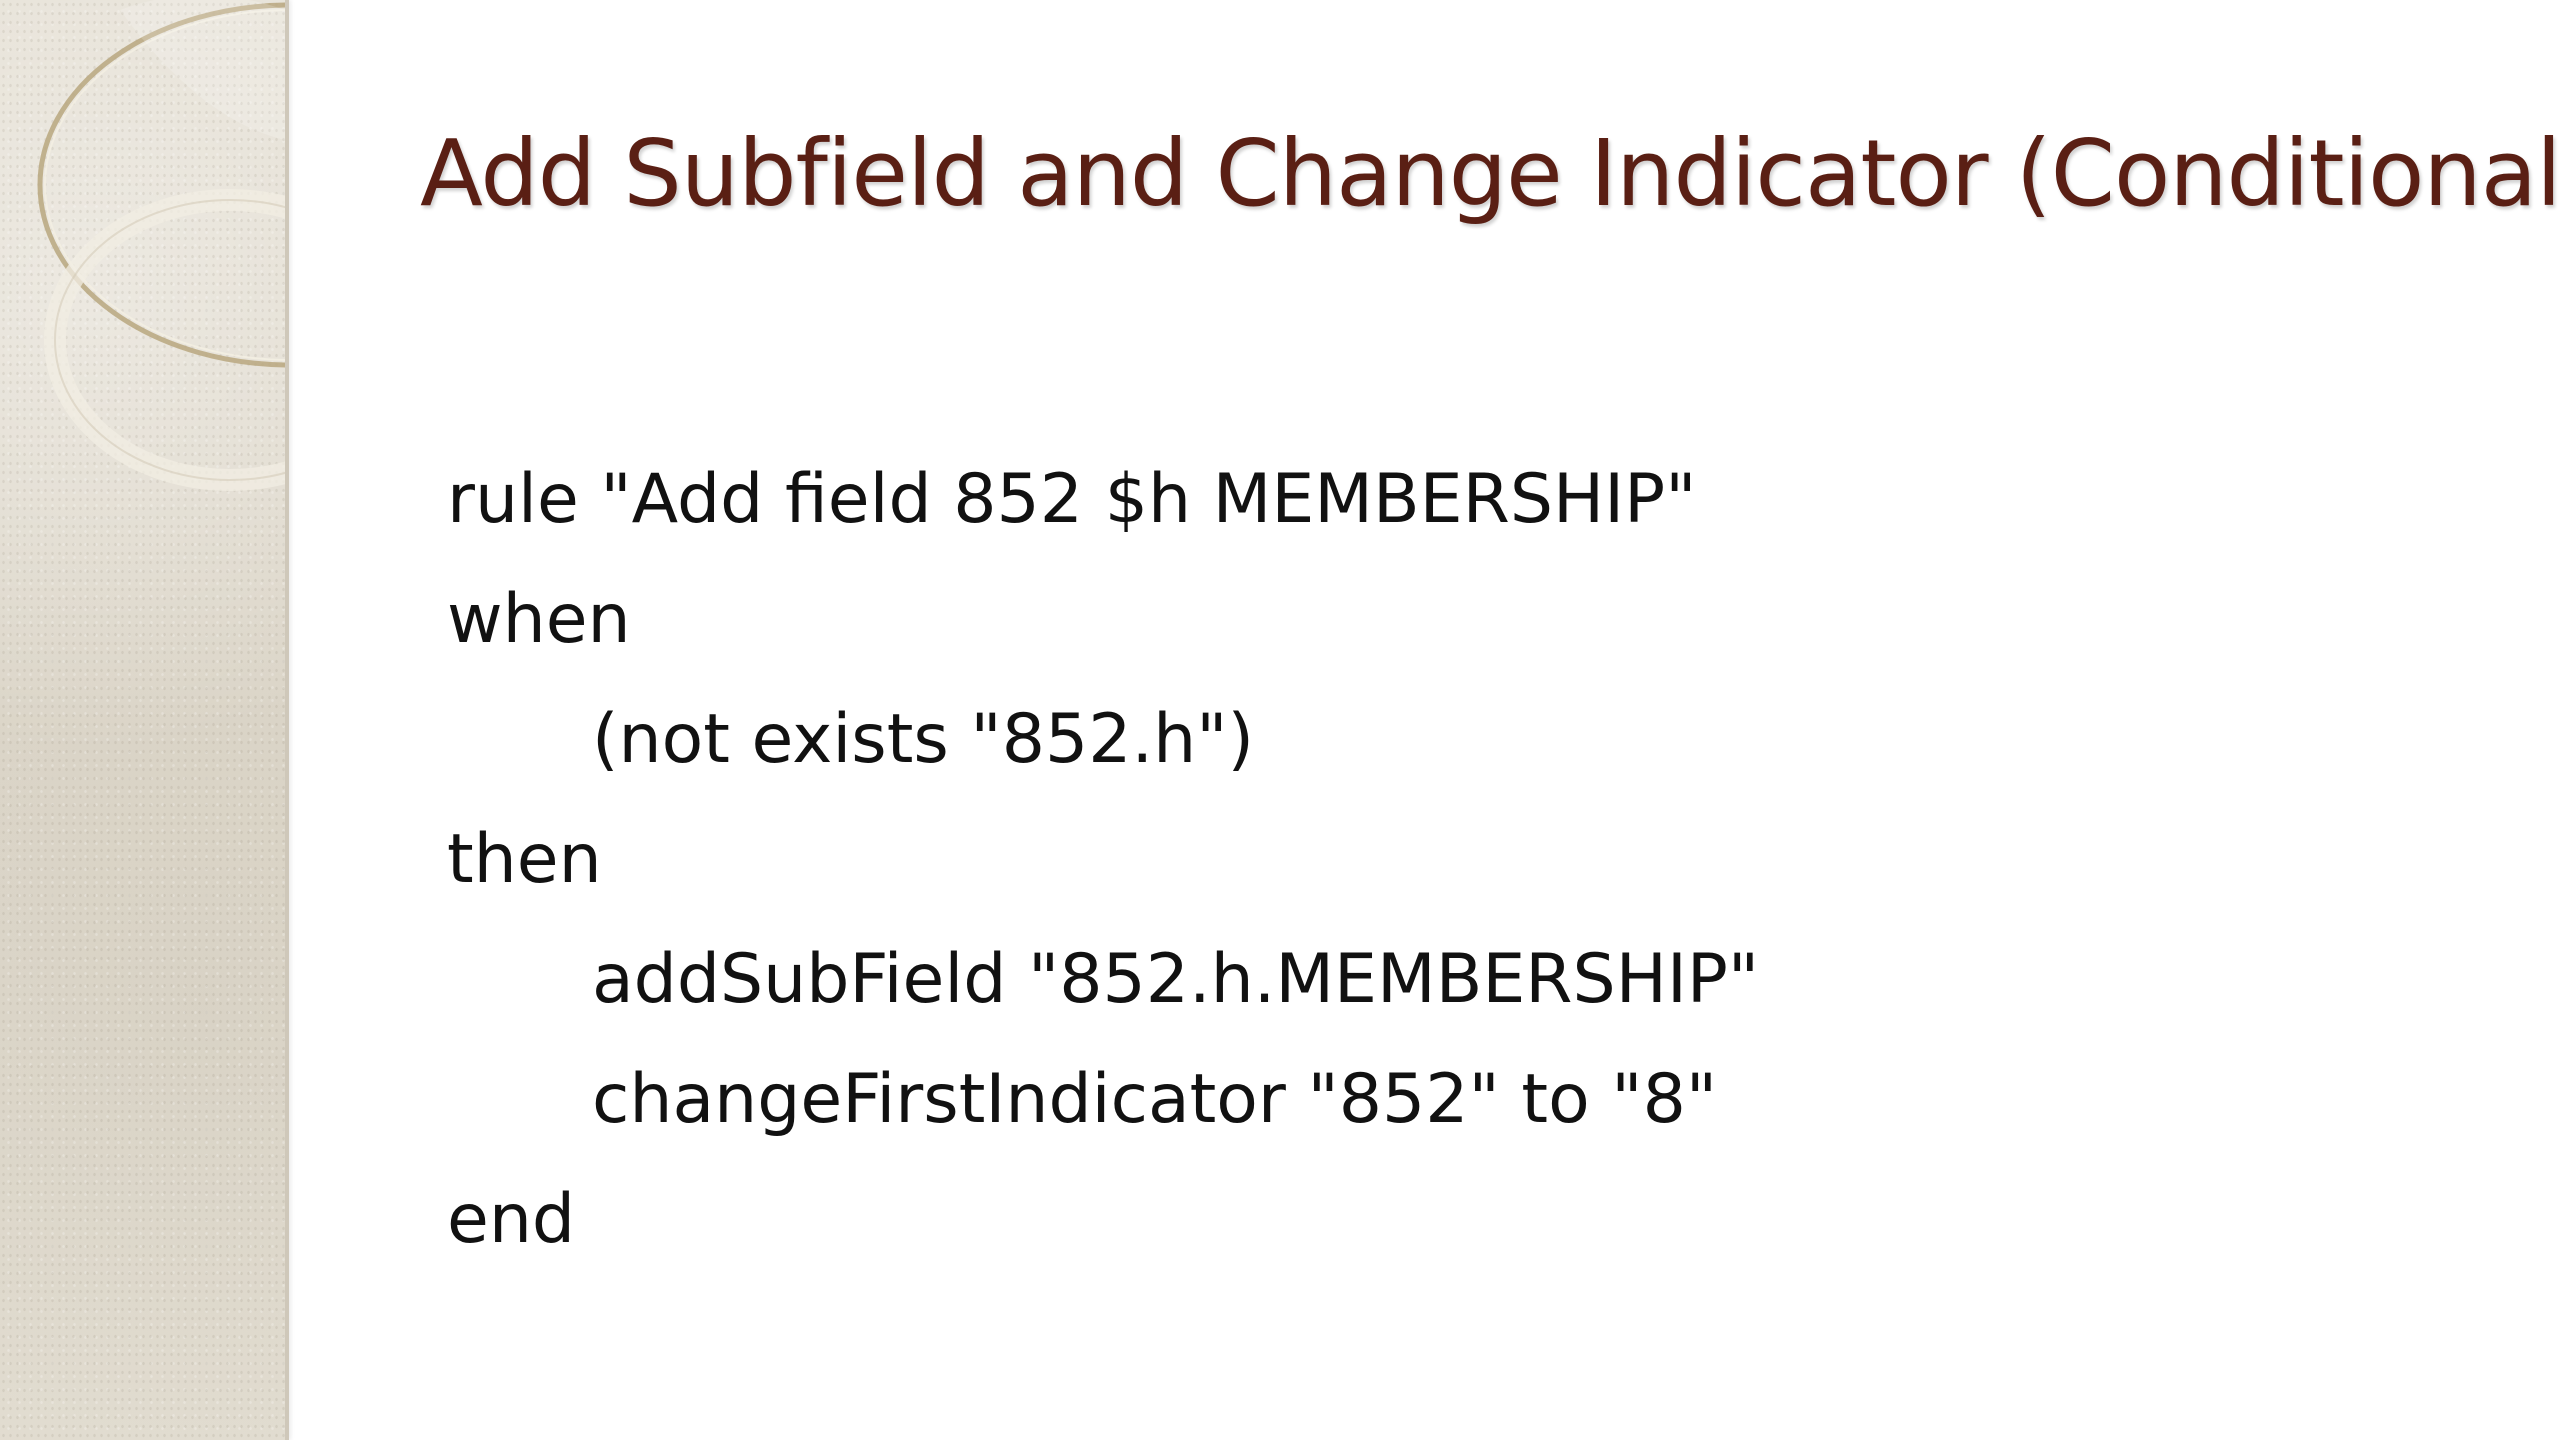  What do you see at coordinates (923, 739) in the screenshot?
I see `code-line-condition: (not exists "852.h")` at bounding box center [923, 739].